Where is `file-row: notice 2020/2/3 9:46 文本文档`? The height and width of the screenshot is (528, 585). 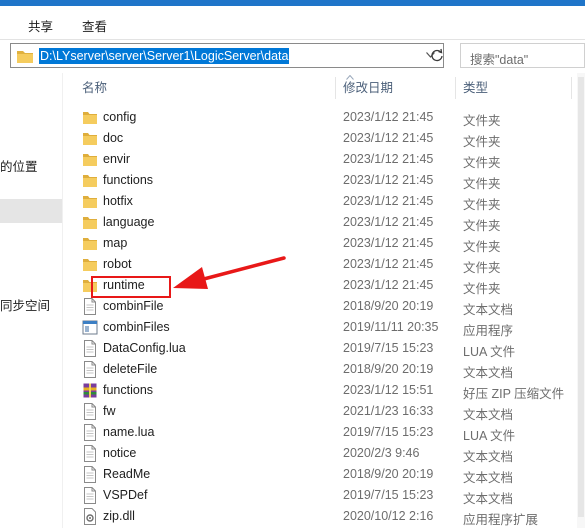
file-row: notice 2020/2/3 9:46 文本文档 is located at coordinates (326, 453).